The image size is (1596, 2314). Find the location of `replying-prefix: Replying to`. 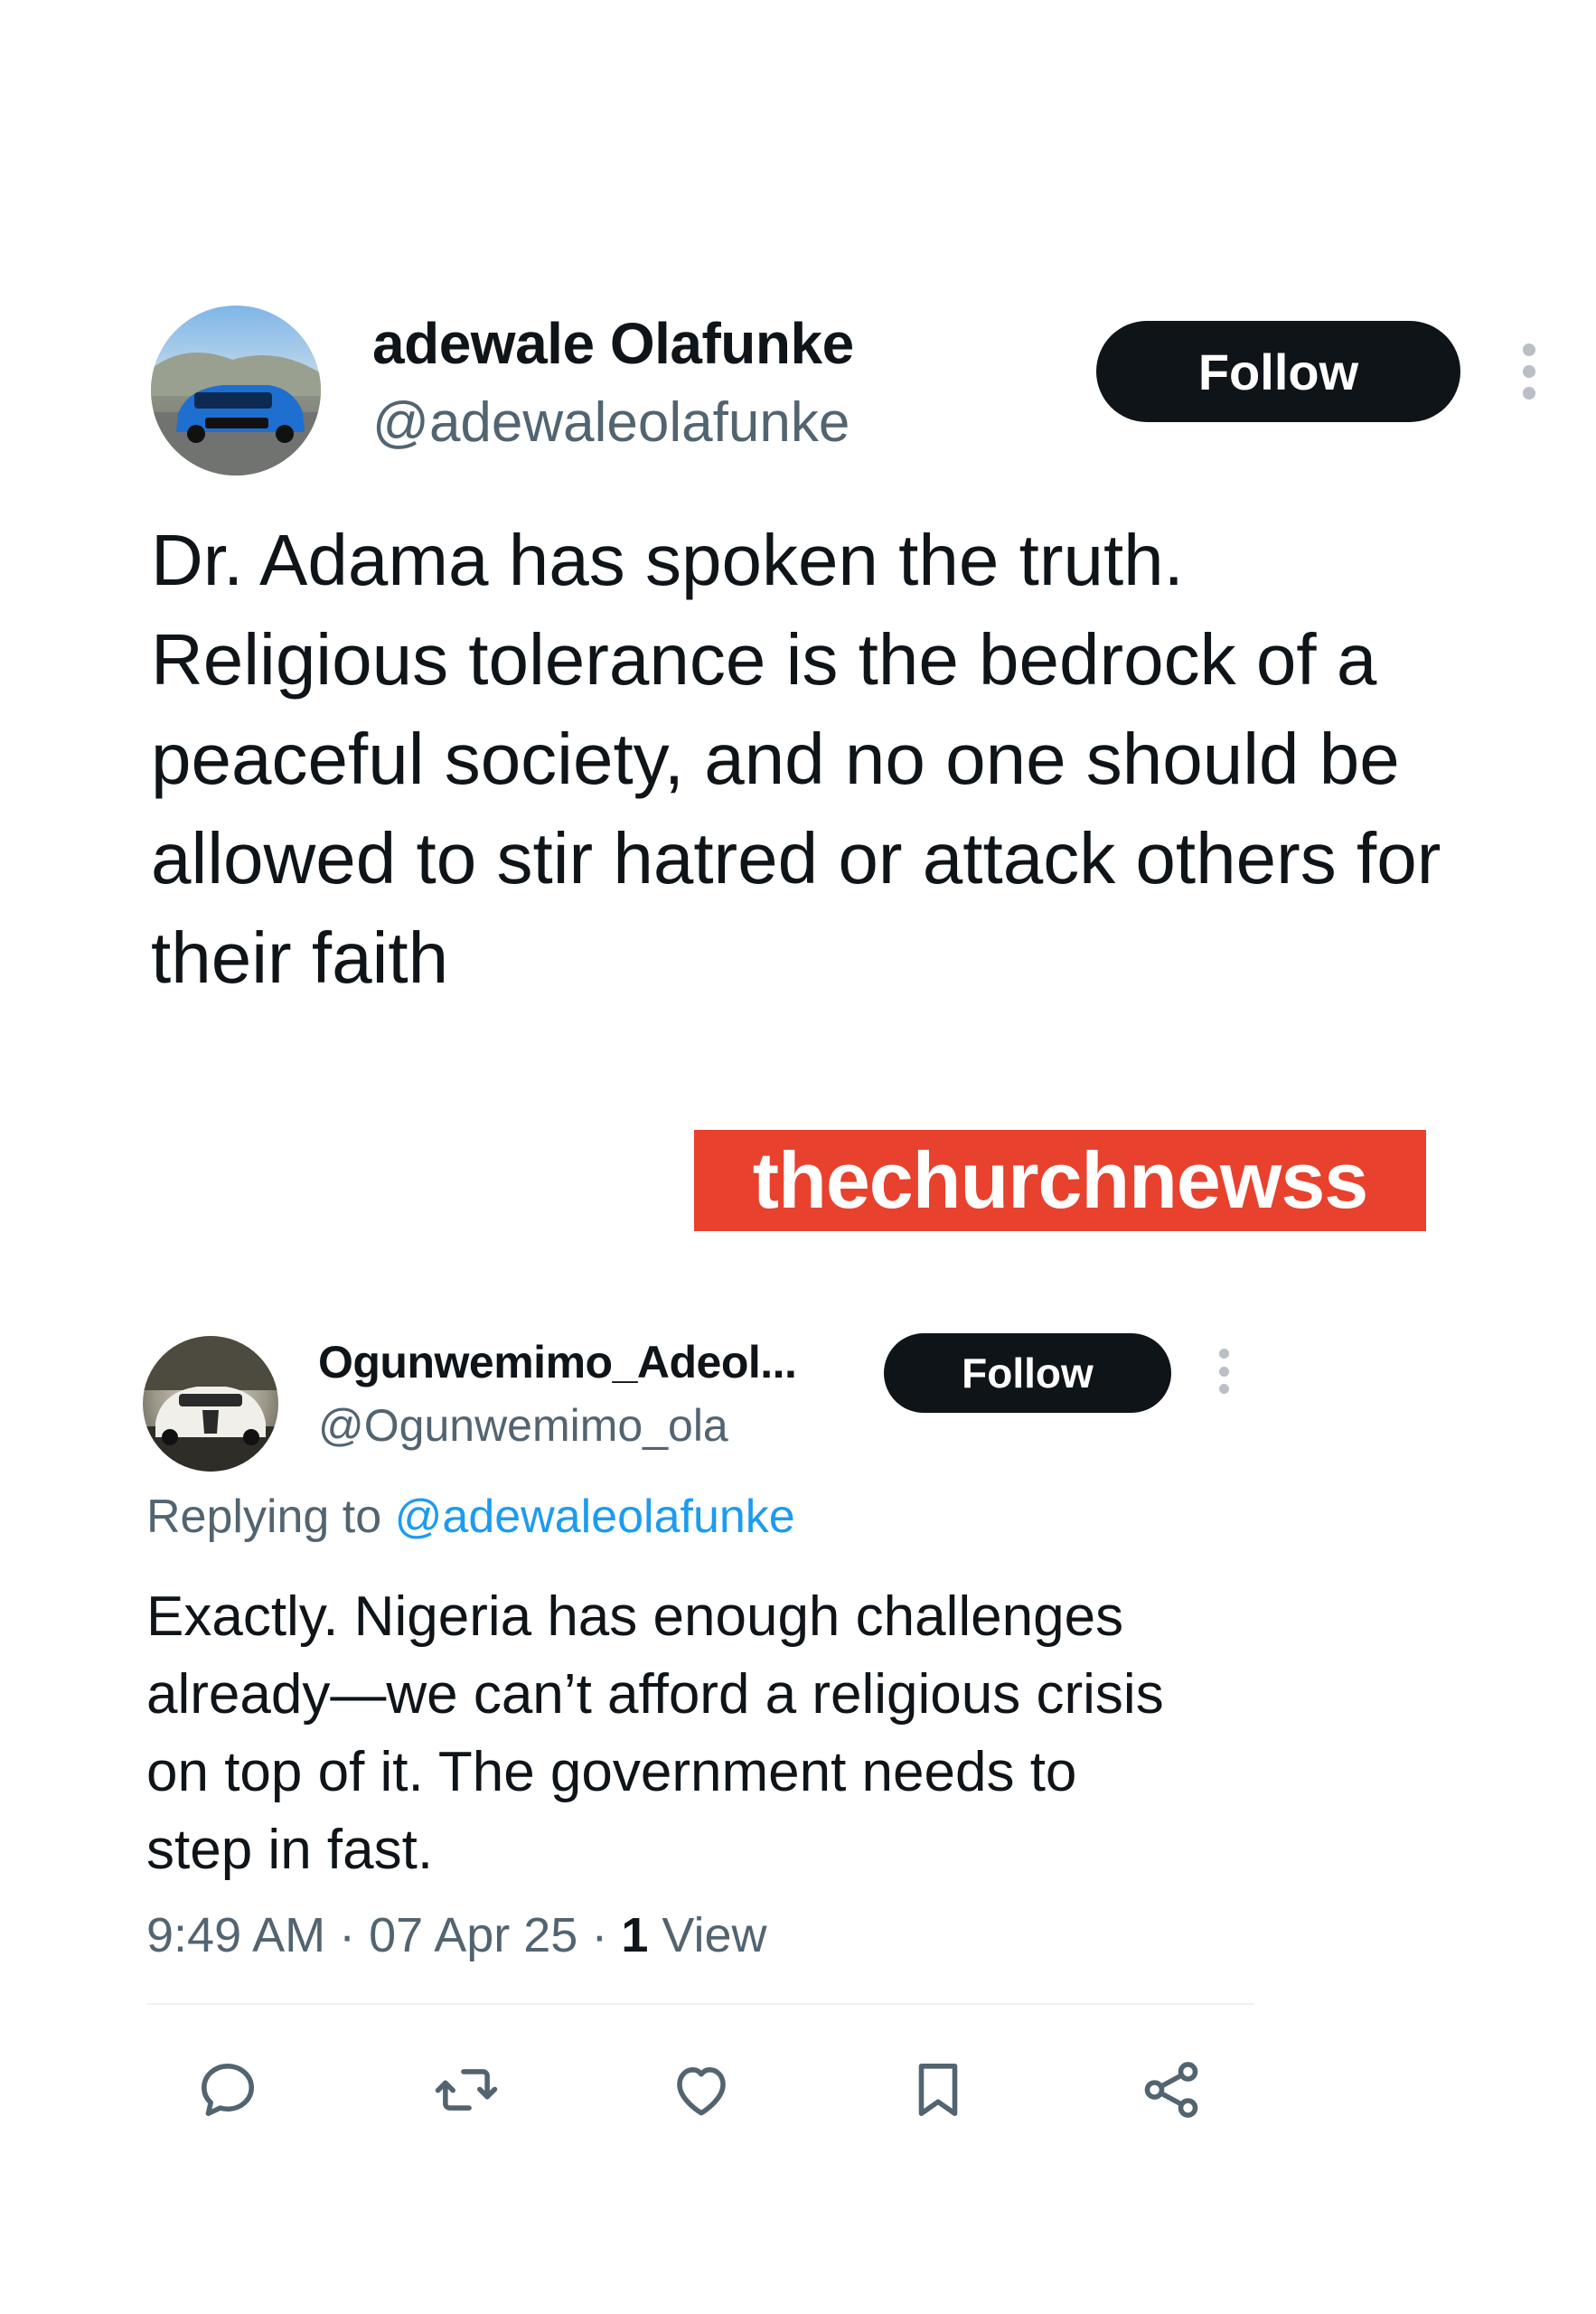

replying-prefix: Replying to is located at coordinates (264, 1517).